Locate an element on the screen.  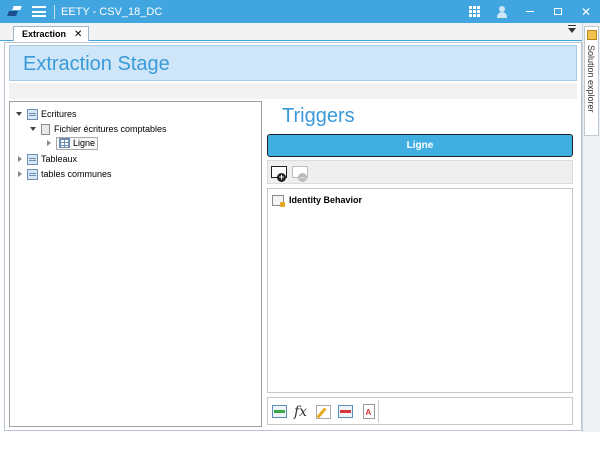
user-button is located at coordinates (502, 11).